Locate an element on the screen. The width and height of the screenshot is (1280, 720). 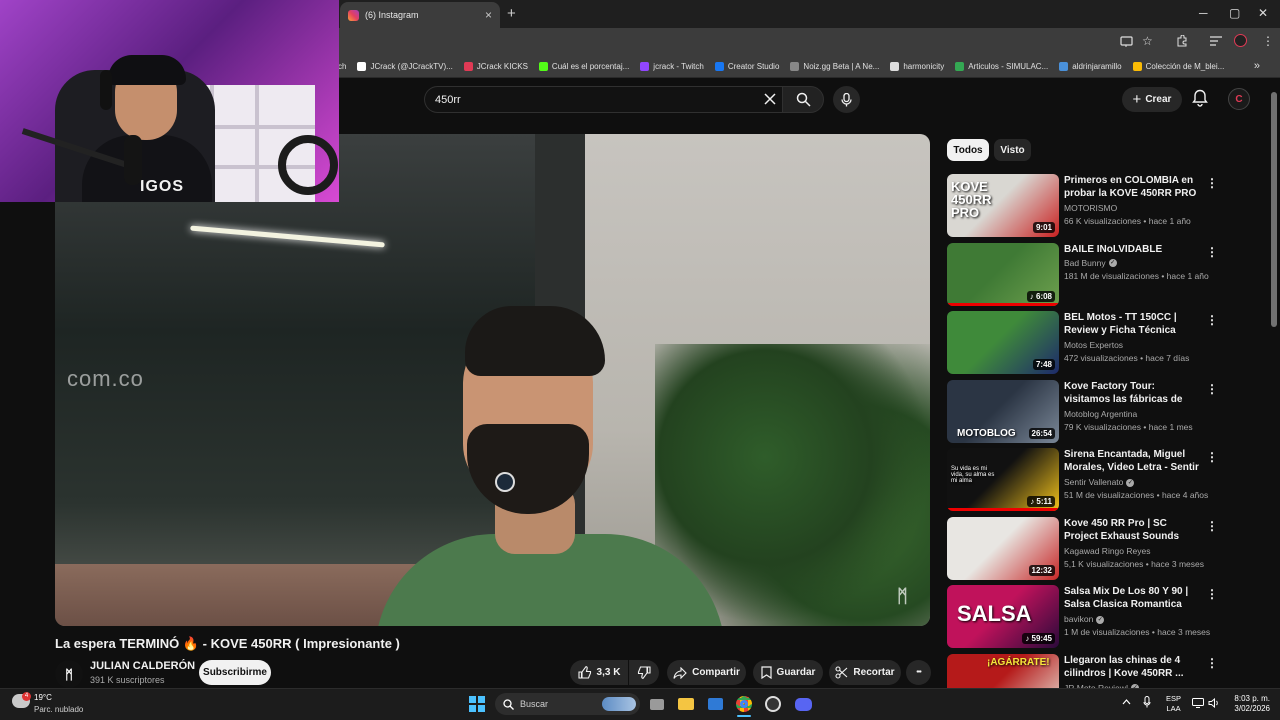
filter-chip: Todos is located at coordinates (968, 150).